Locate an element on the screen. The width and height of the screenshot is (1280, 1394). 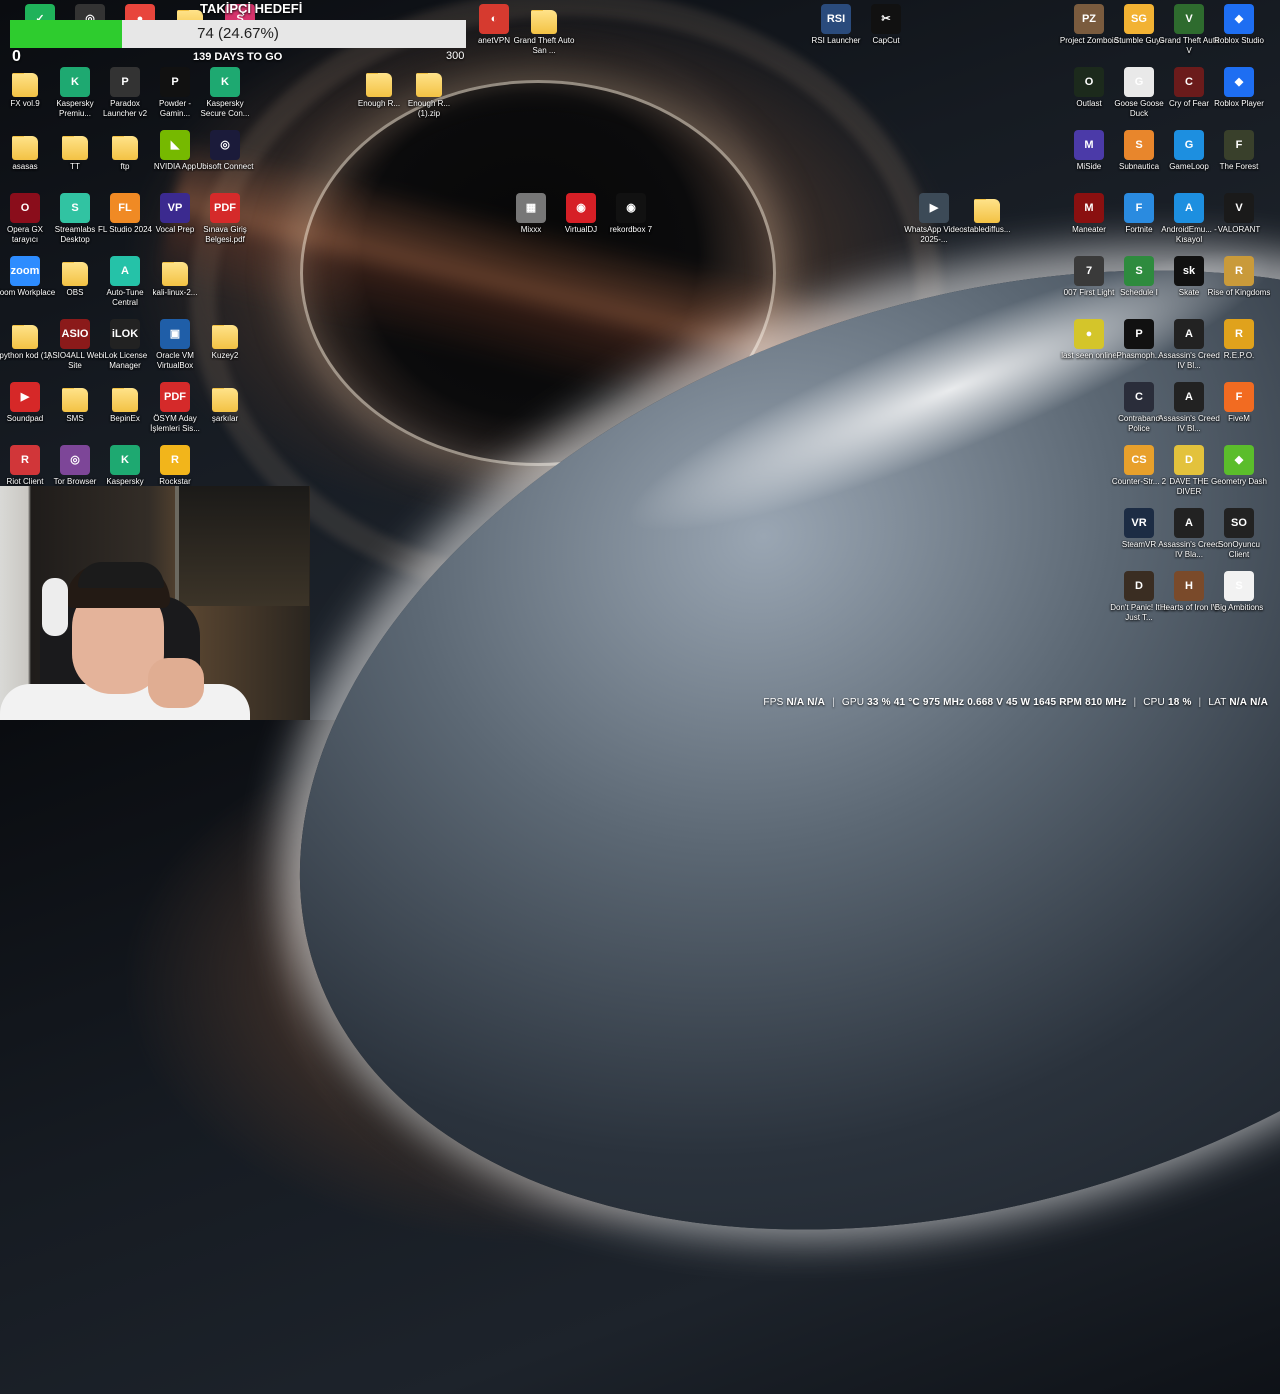
desktop-shortcut: ✂ CapCut is located at coordinates (886, 25).